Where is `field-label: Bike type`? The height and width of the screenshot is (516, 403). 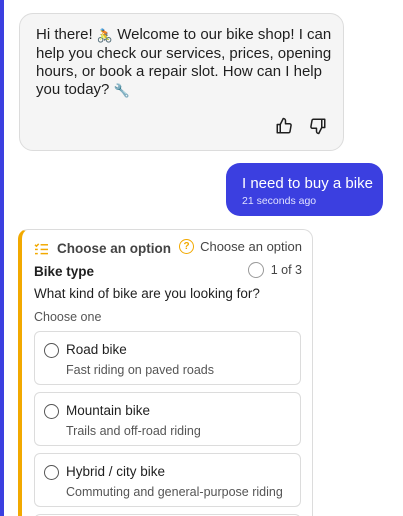
field-label: Bike type is located at coordinates (64, 271).